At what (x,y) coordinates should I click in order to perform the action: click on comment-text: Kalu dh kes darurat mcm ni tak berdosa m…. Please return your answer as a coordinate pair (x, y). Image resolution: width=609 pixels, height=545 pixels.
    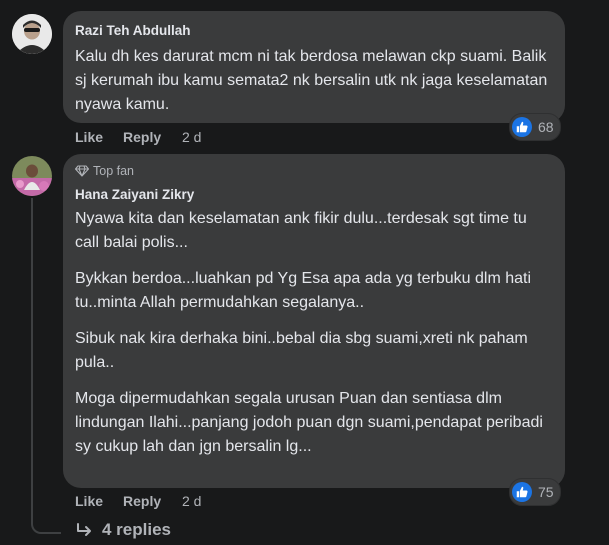
    Looking at the image, I should click on (314, 81).